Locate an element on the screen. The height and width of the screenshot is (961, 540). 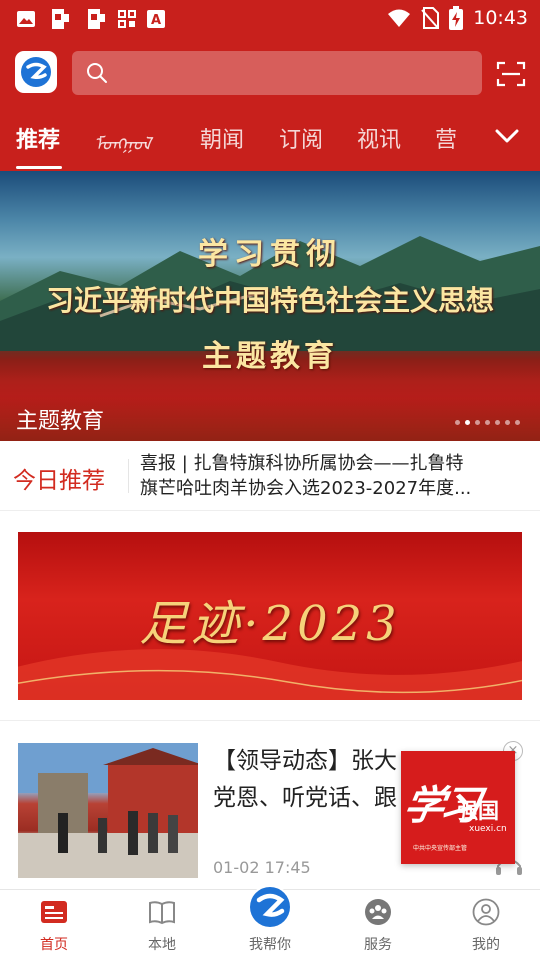
tab-mongolian: ᠮᠣᠩᠭᠣᠯ is located at coordinates (122, 140).